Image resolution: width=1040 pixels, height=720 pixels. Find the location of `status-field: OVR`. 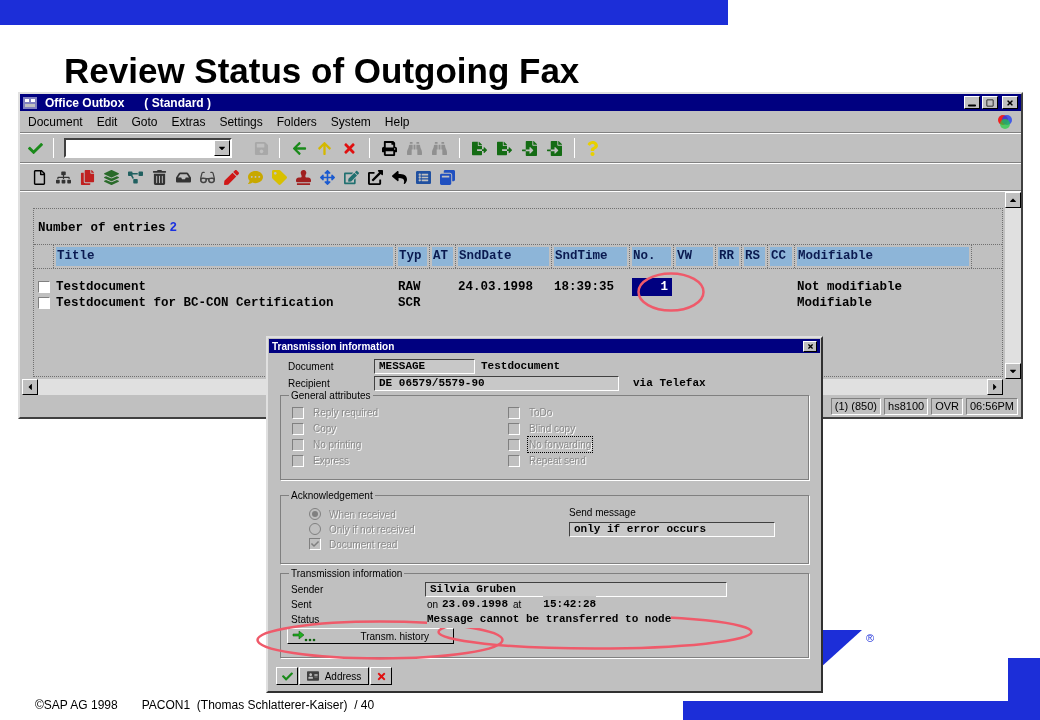

status-field: OVR is located at coordinates (947, 406).